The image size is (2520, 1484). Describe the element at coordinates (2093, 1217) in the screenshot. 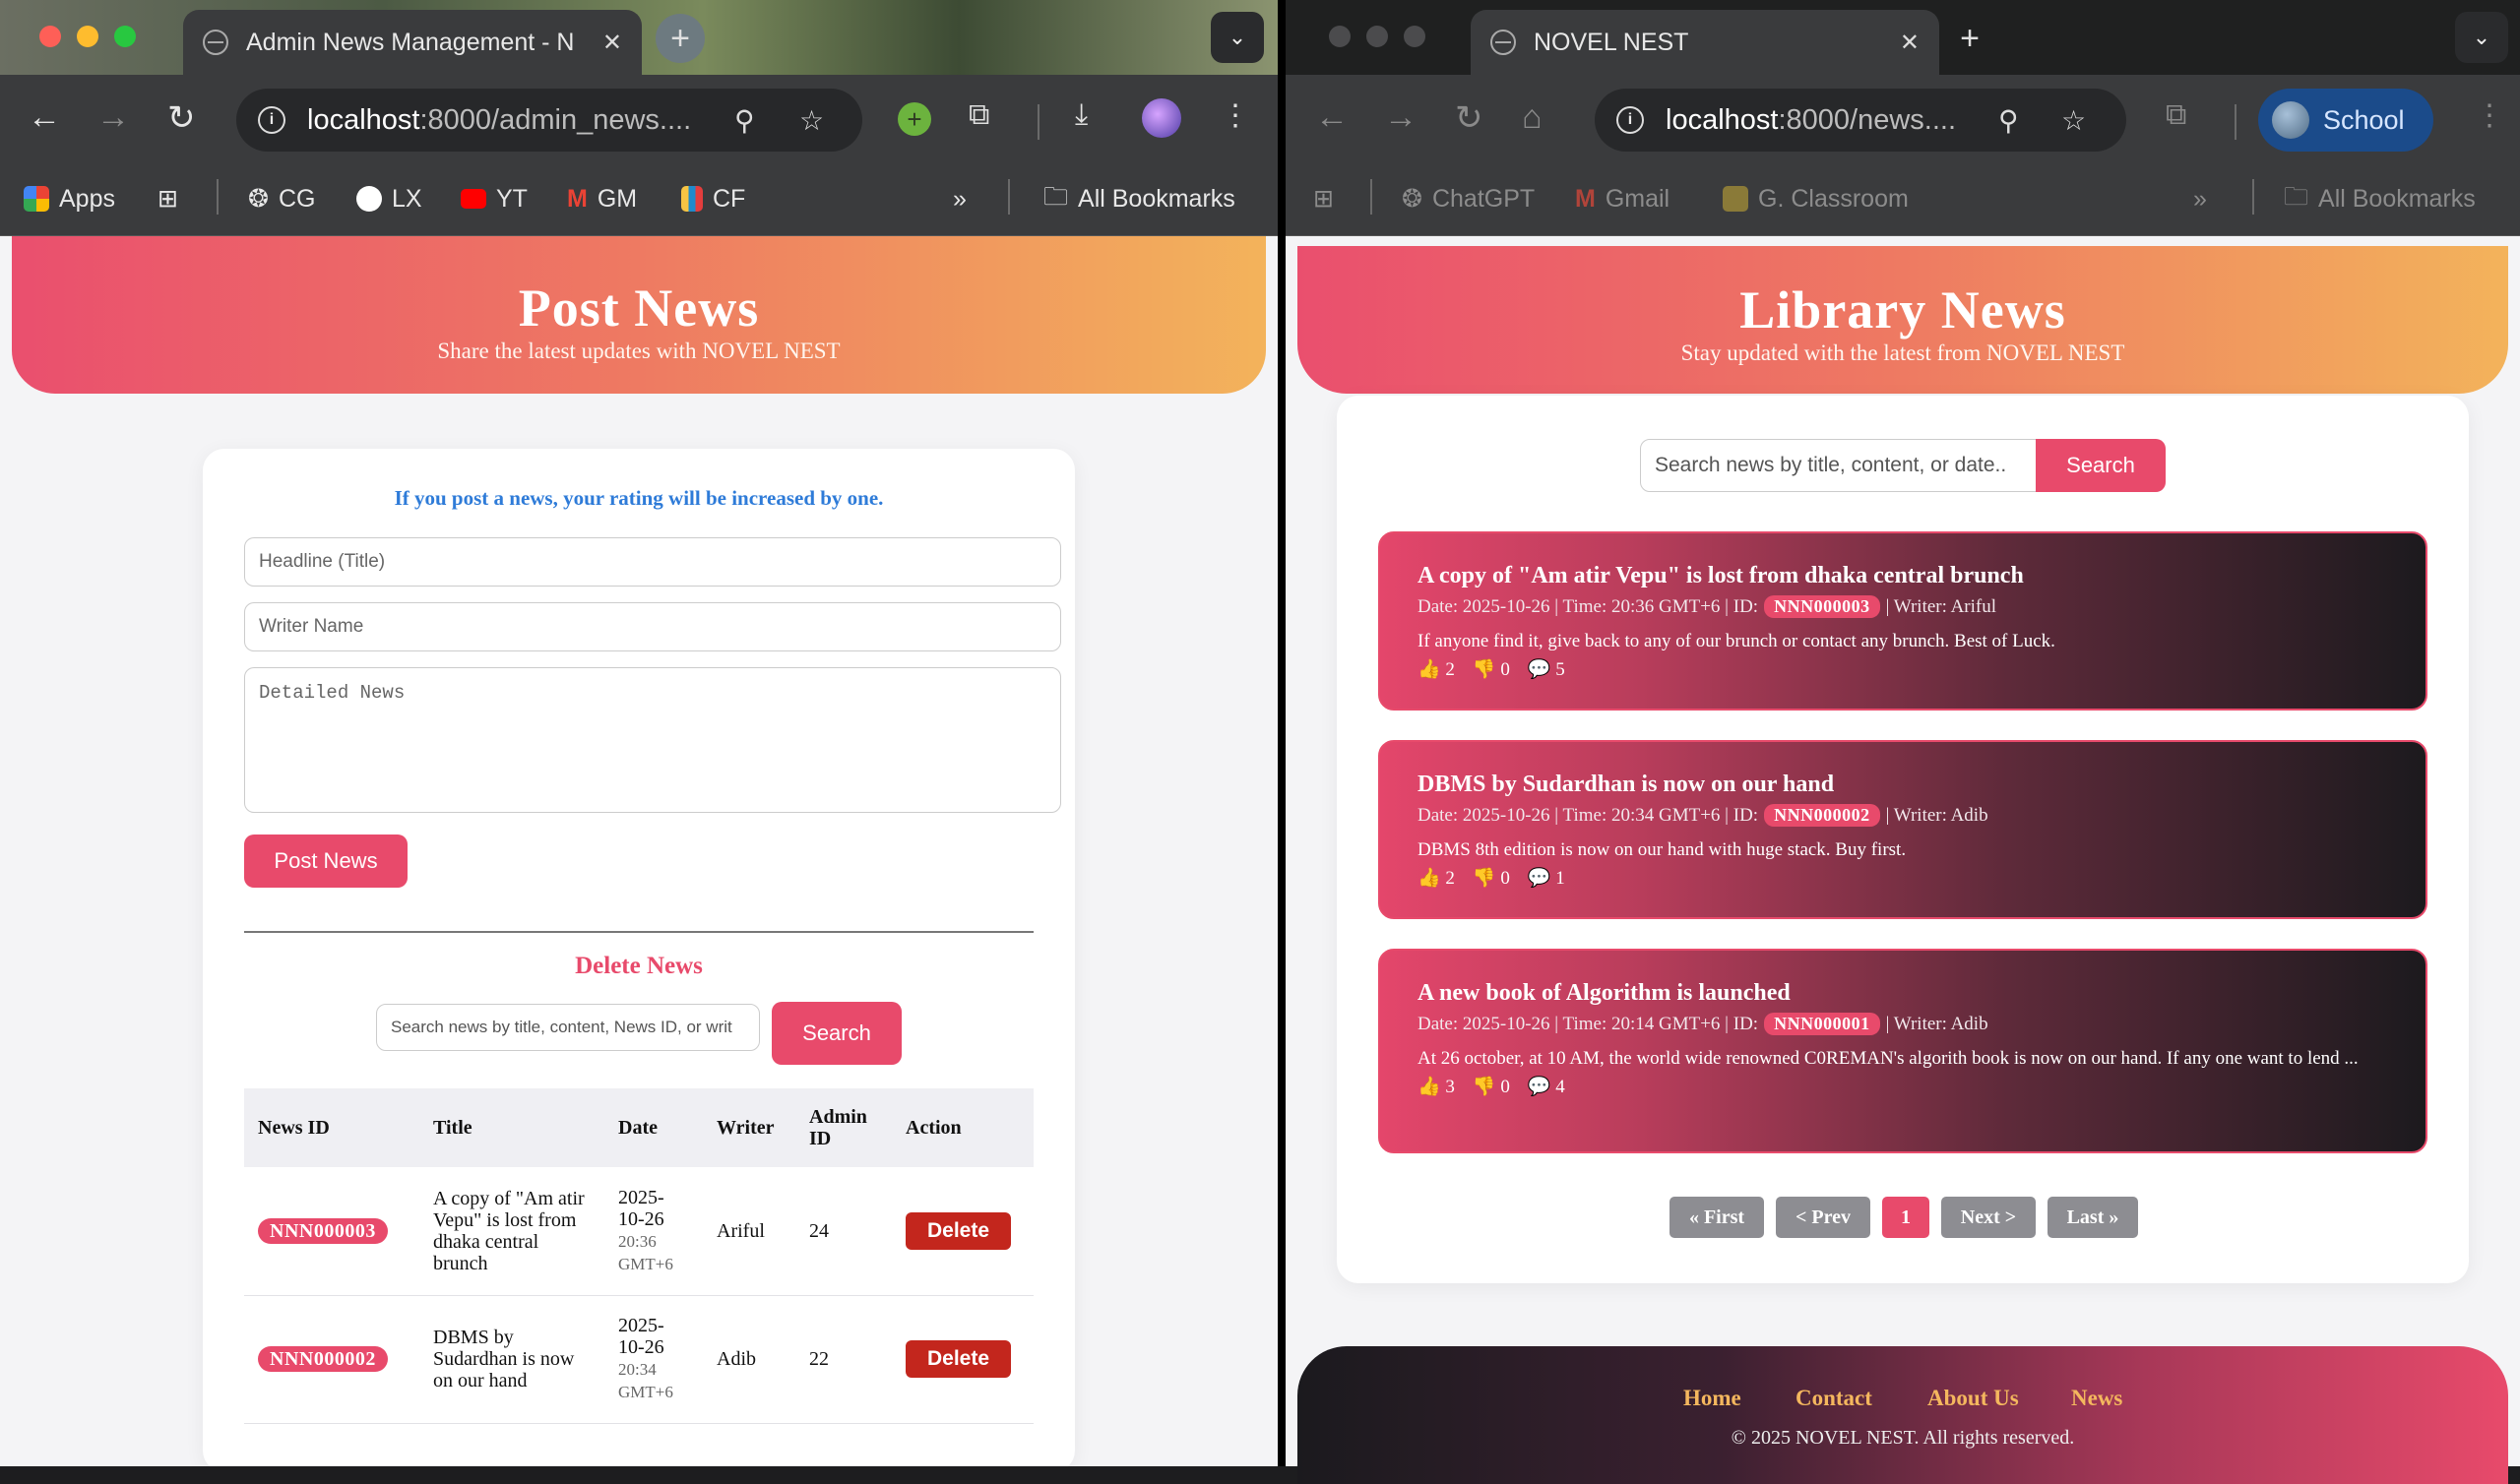

I see `pagination-last: Last »` at that location.